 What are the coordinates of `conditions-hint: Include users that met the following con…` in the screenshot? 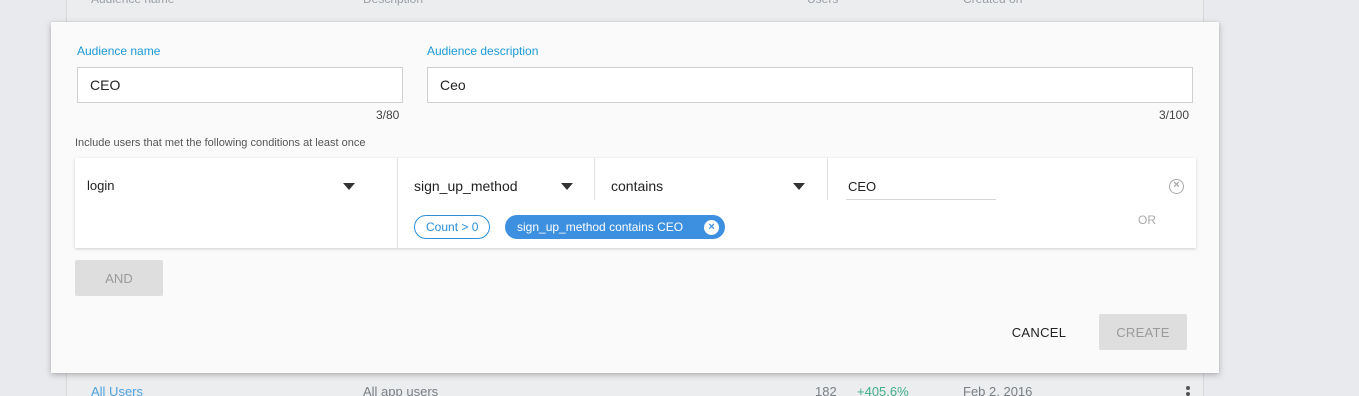 It's located at (220, 143).